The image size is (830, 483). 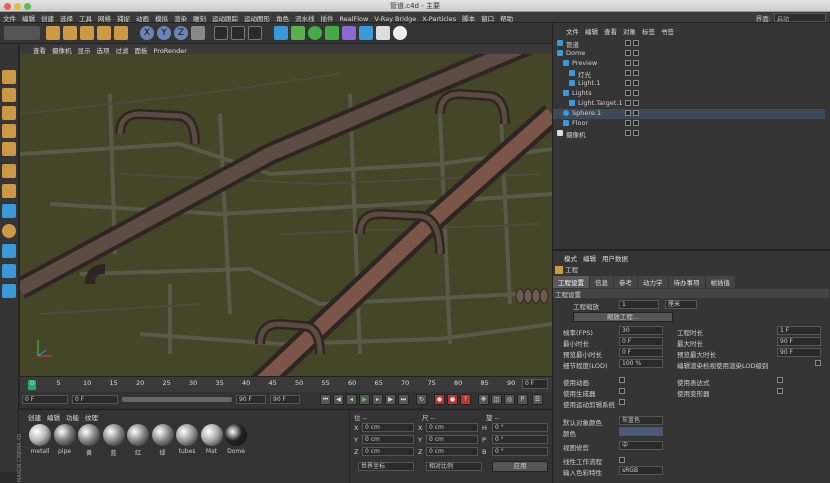 I want to click on attr-value-field: 1 F, so click(x=799, y=330).